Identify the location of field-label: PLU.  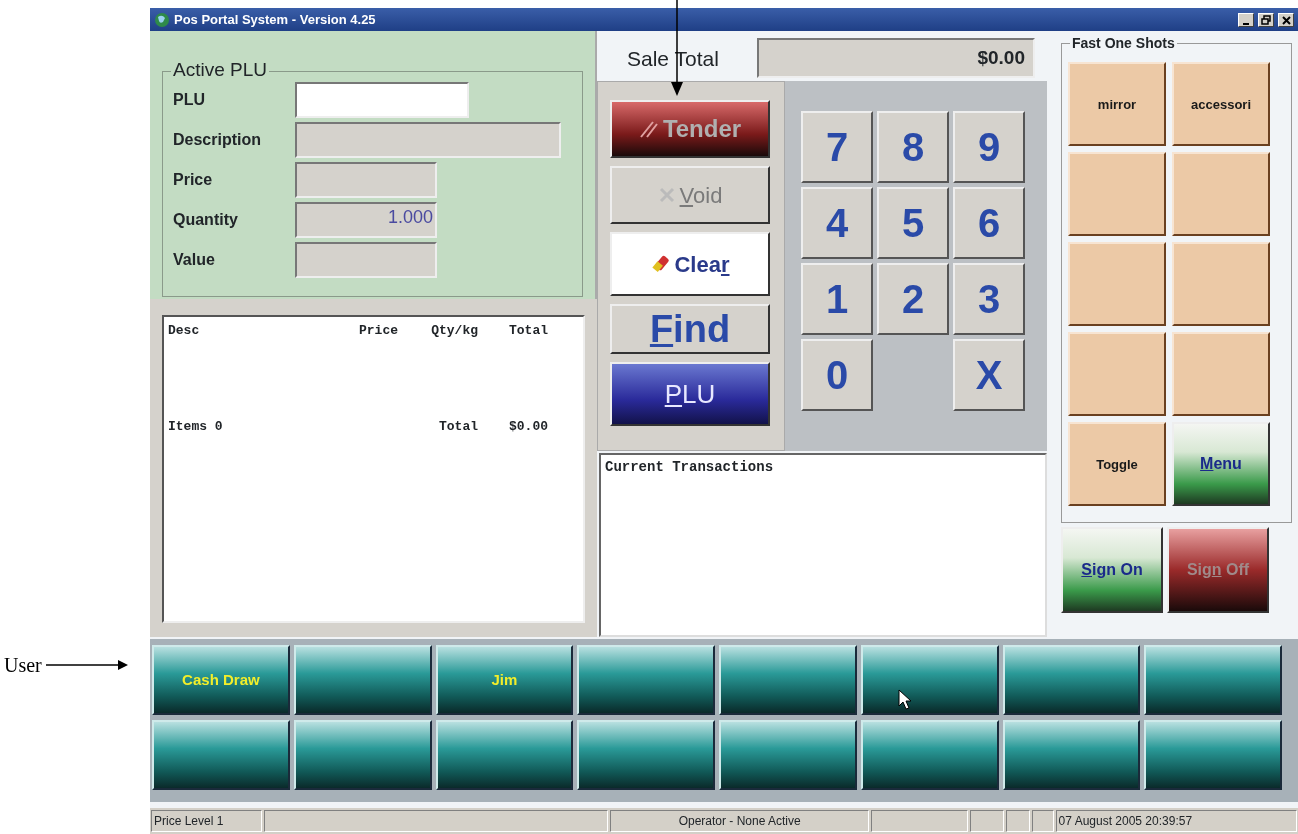
(189, 100).